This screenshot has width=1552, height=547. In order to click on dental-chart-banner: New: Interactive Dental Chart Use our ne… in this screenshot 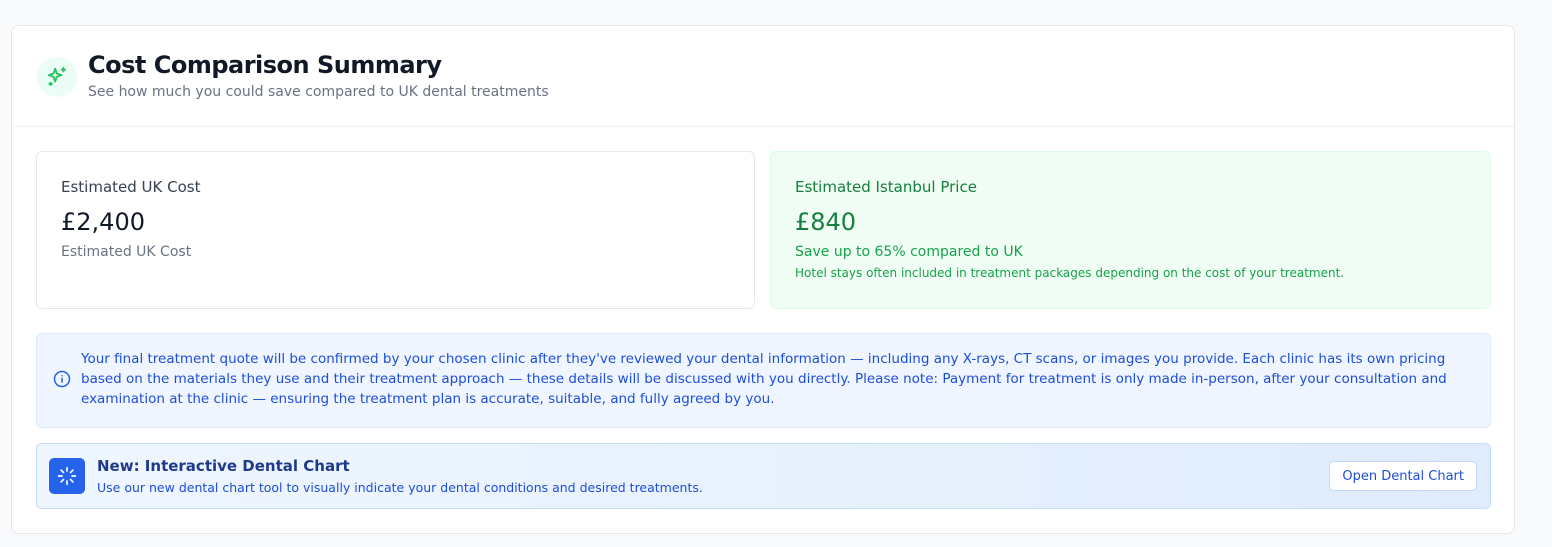, I will do `click(763, 476)`.